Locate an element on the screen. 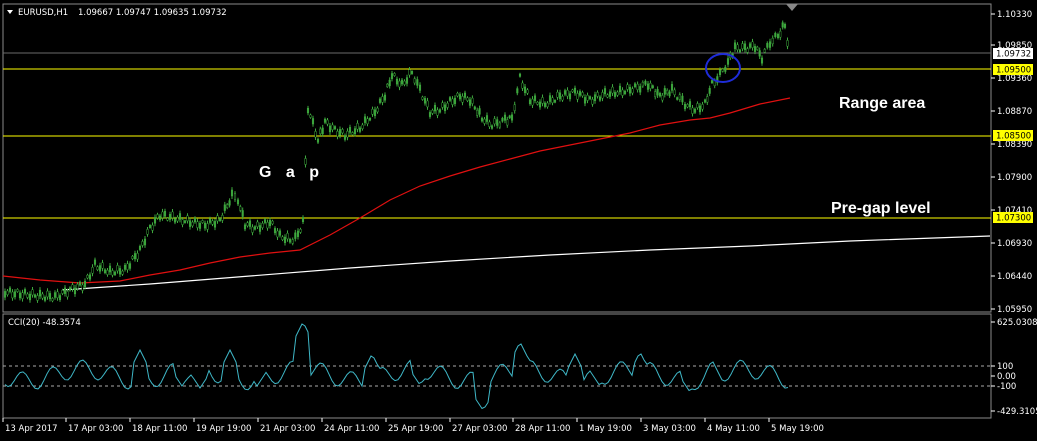 The height and width of the screenshot is (441, 1037). menu-triangle-icon is located at coordinates (10, 12).